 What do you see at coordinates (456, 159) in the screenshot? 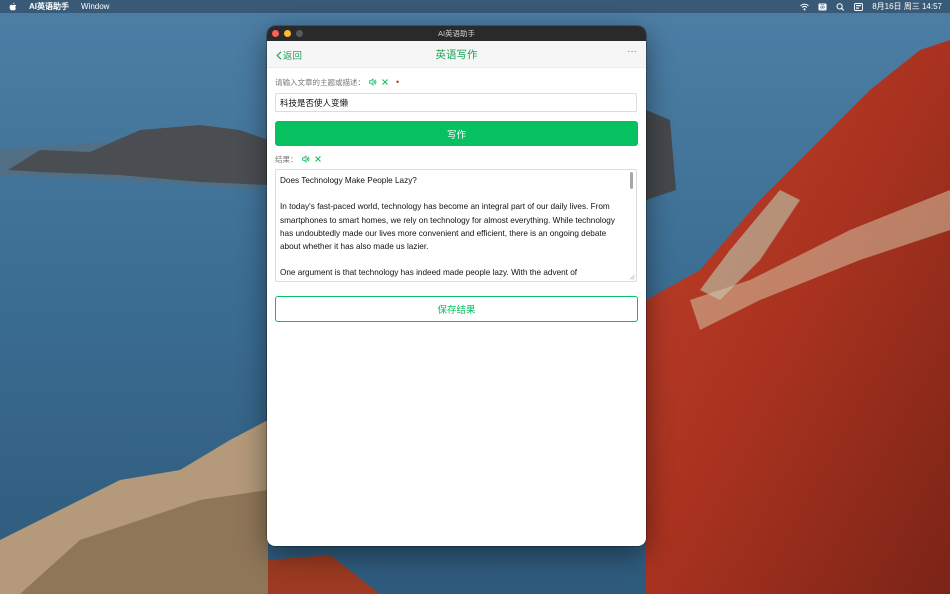
I see `result-label-row: 结果：` at bounding box center [456, 159].